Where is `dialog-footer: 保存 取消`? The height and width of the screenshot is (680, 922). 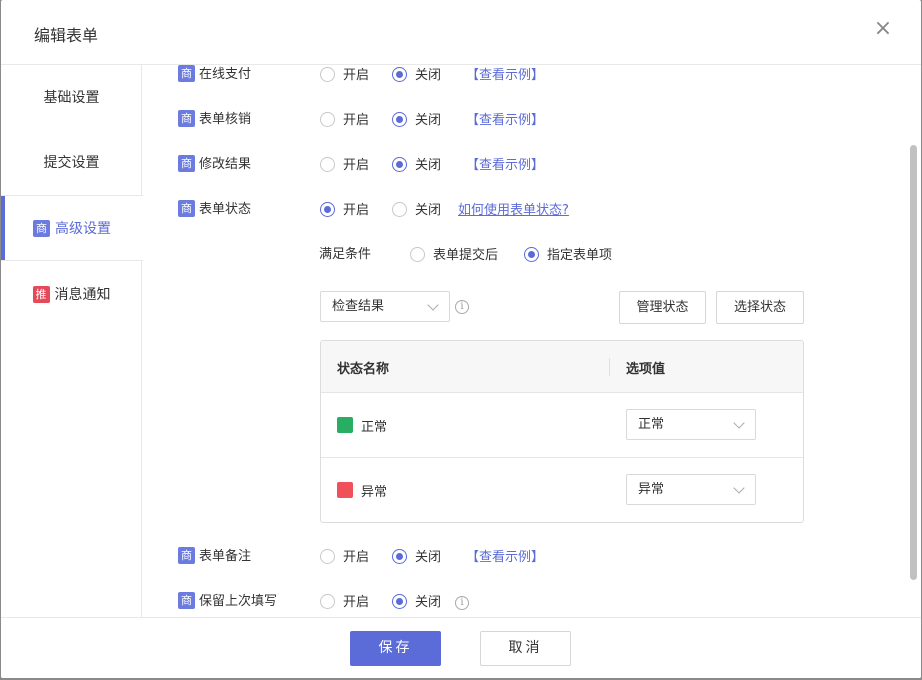 dialog-footer: 保存 取消 is located at coordinates (461, 647).